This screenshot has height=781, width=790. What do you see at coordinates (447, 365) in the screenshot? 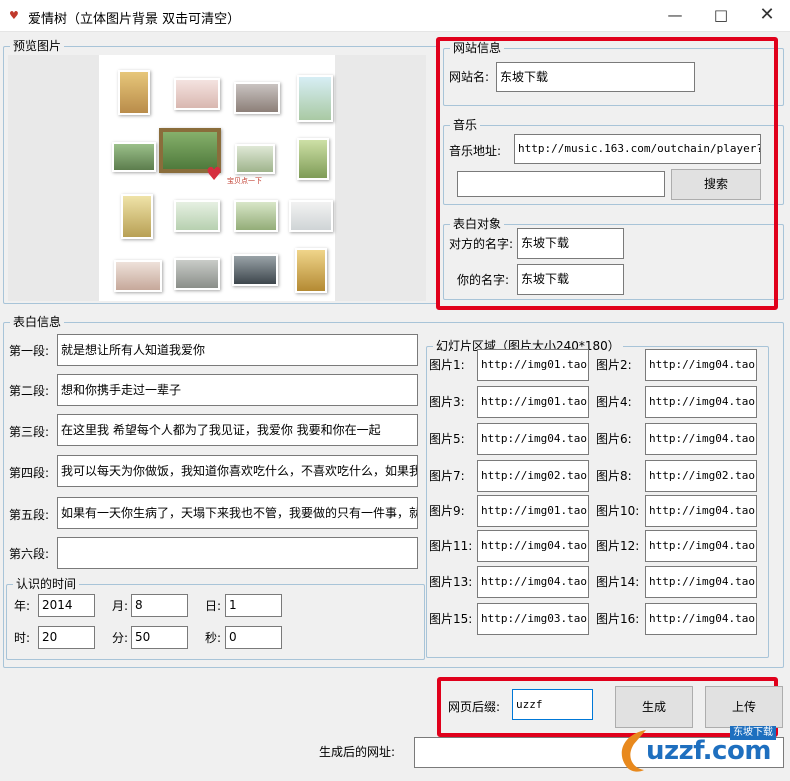
I see `slide-label: 图片1:` at bounding box center [447, 365].